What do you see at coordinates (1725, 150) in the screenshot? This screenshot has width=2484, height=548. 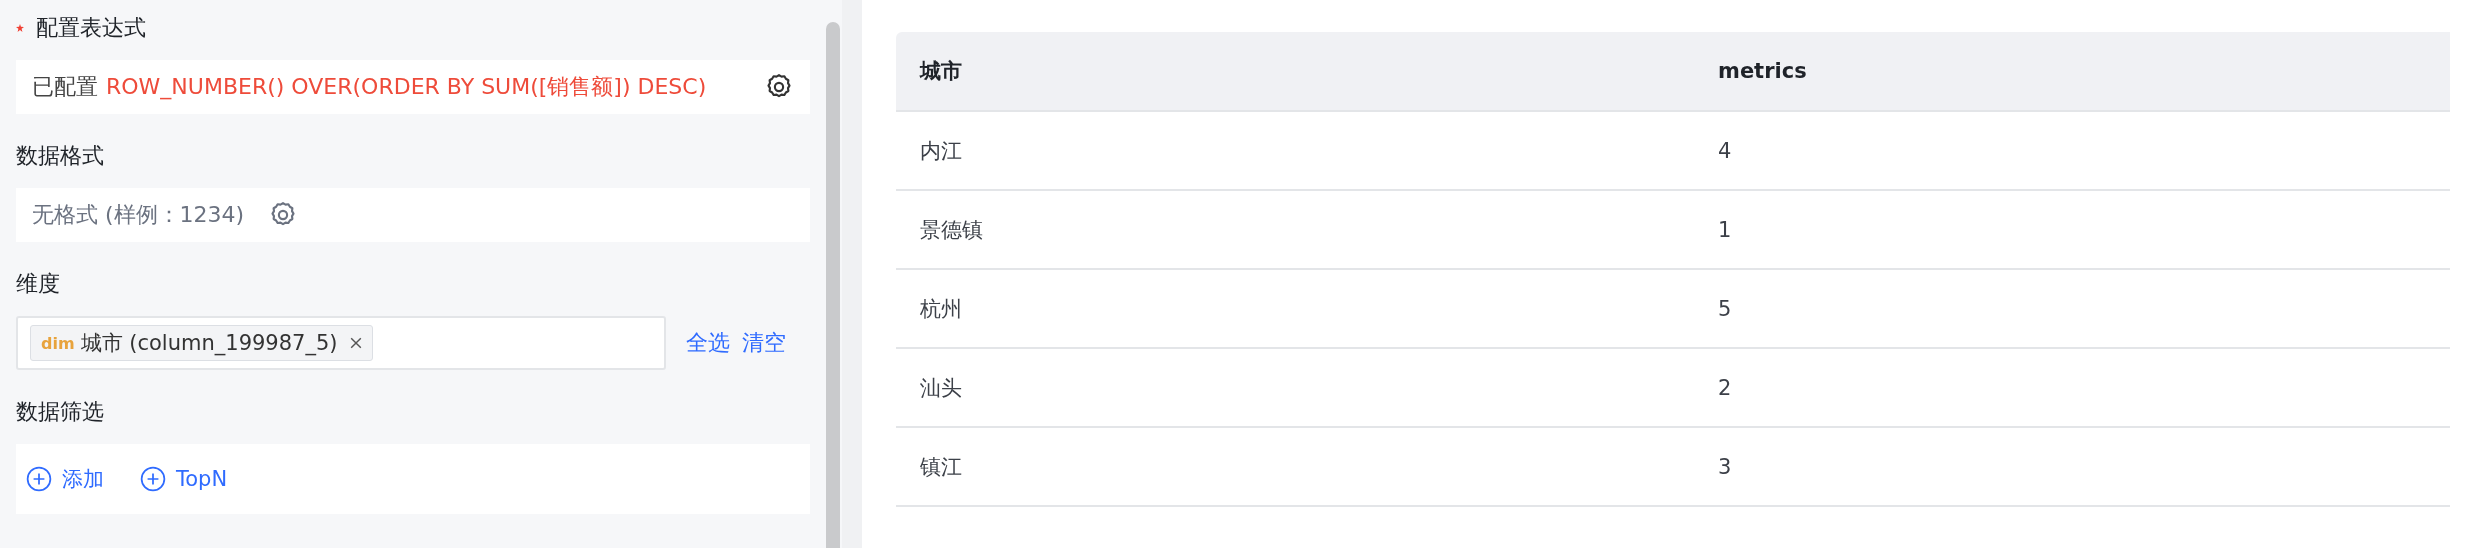 I see `table-cell: 4` at bounding box center [1725, 150].